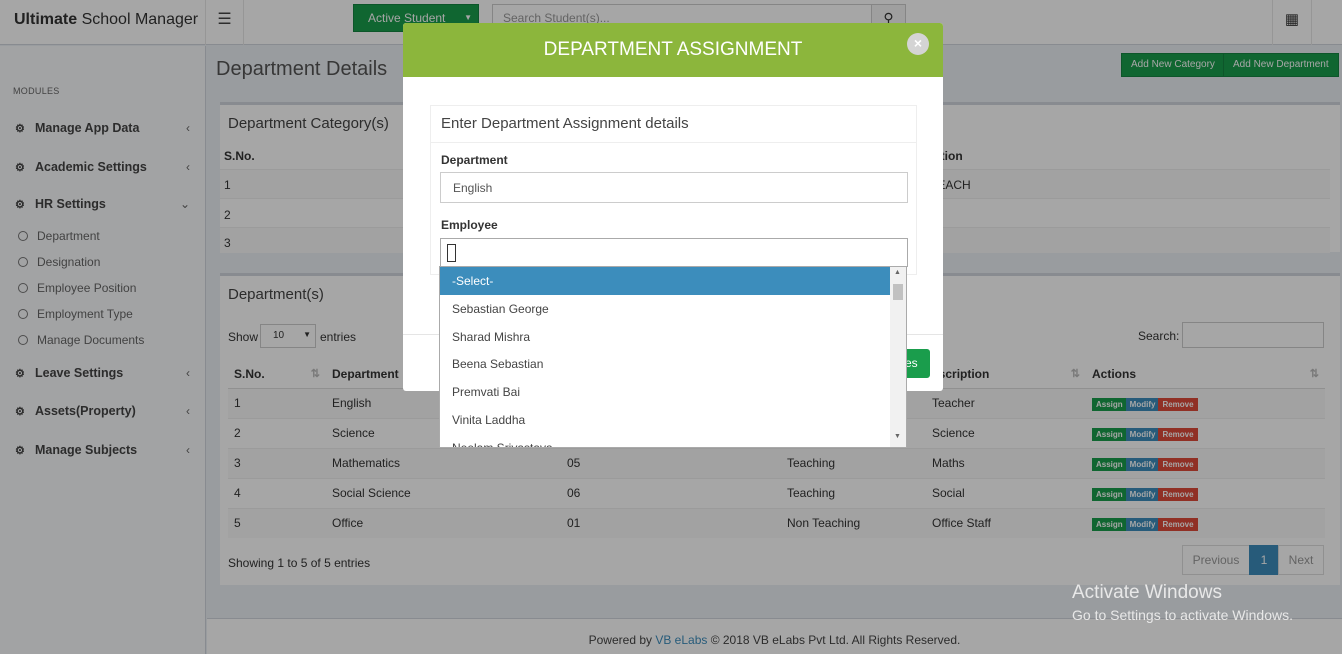 Image resolution: width=1342 pixels, height=654 pixels. I want to click on divider, so click(673, 142).